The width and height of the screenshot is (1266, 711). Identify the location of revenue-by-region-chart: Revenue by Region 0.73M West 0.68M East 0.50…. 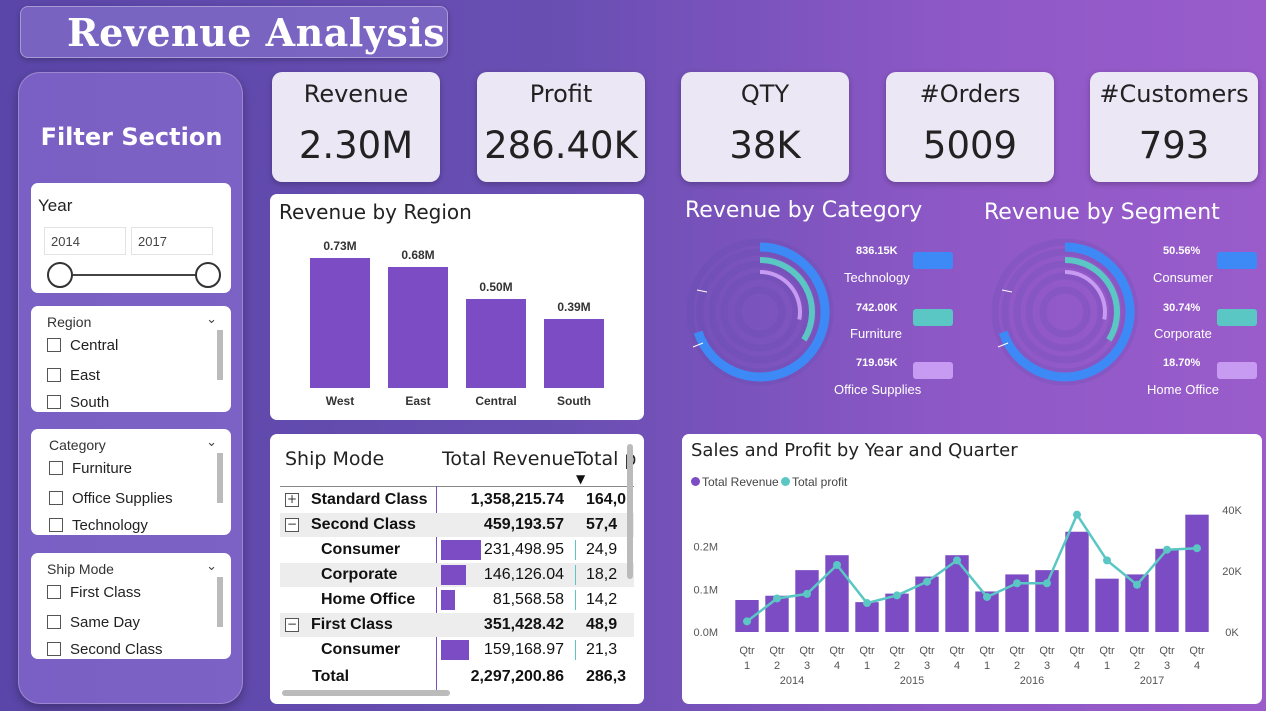
(457, 307).